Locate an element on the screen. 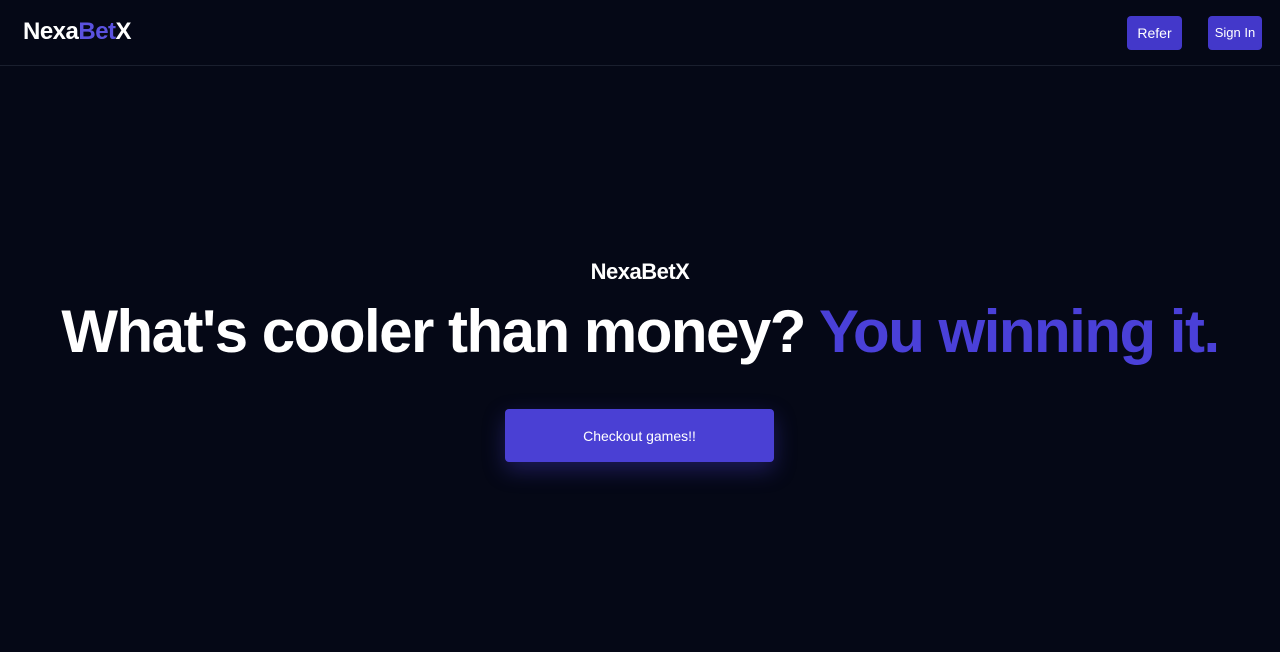  checkout-games-button: Checkout games!! is located at coordinates (639, 435).